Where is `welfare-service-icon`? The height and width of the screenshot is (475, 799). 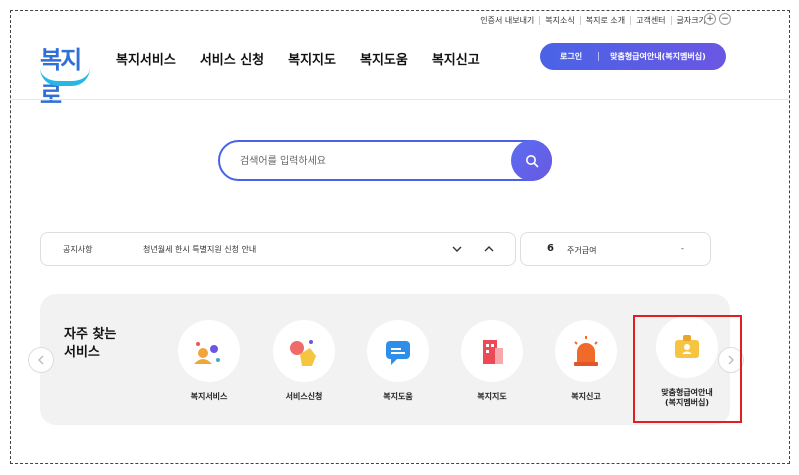 welfare-service-icon is located at coordinates (209, 351).